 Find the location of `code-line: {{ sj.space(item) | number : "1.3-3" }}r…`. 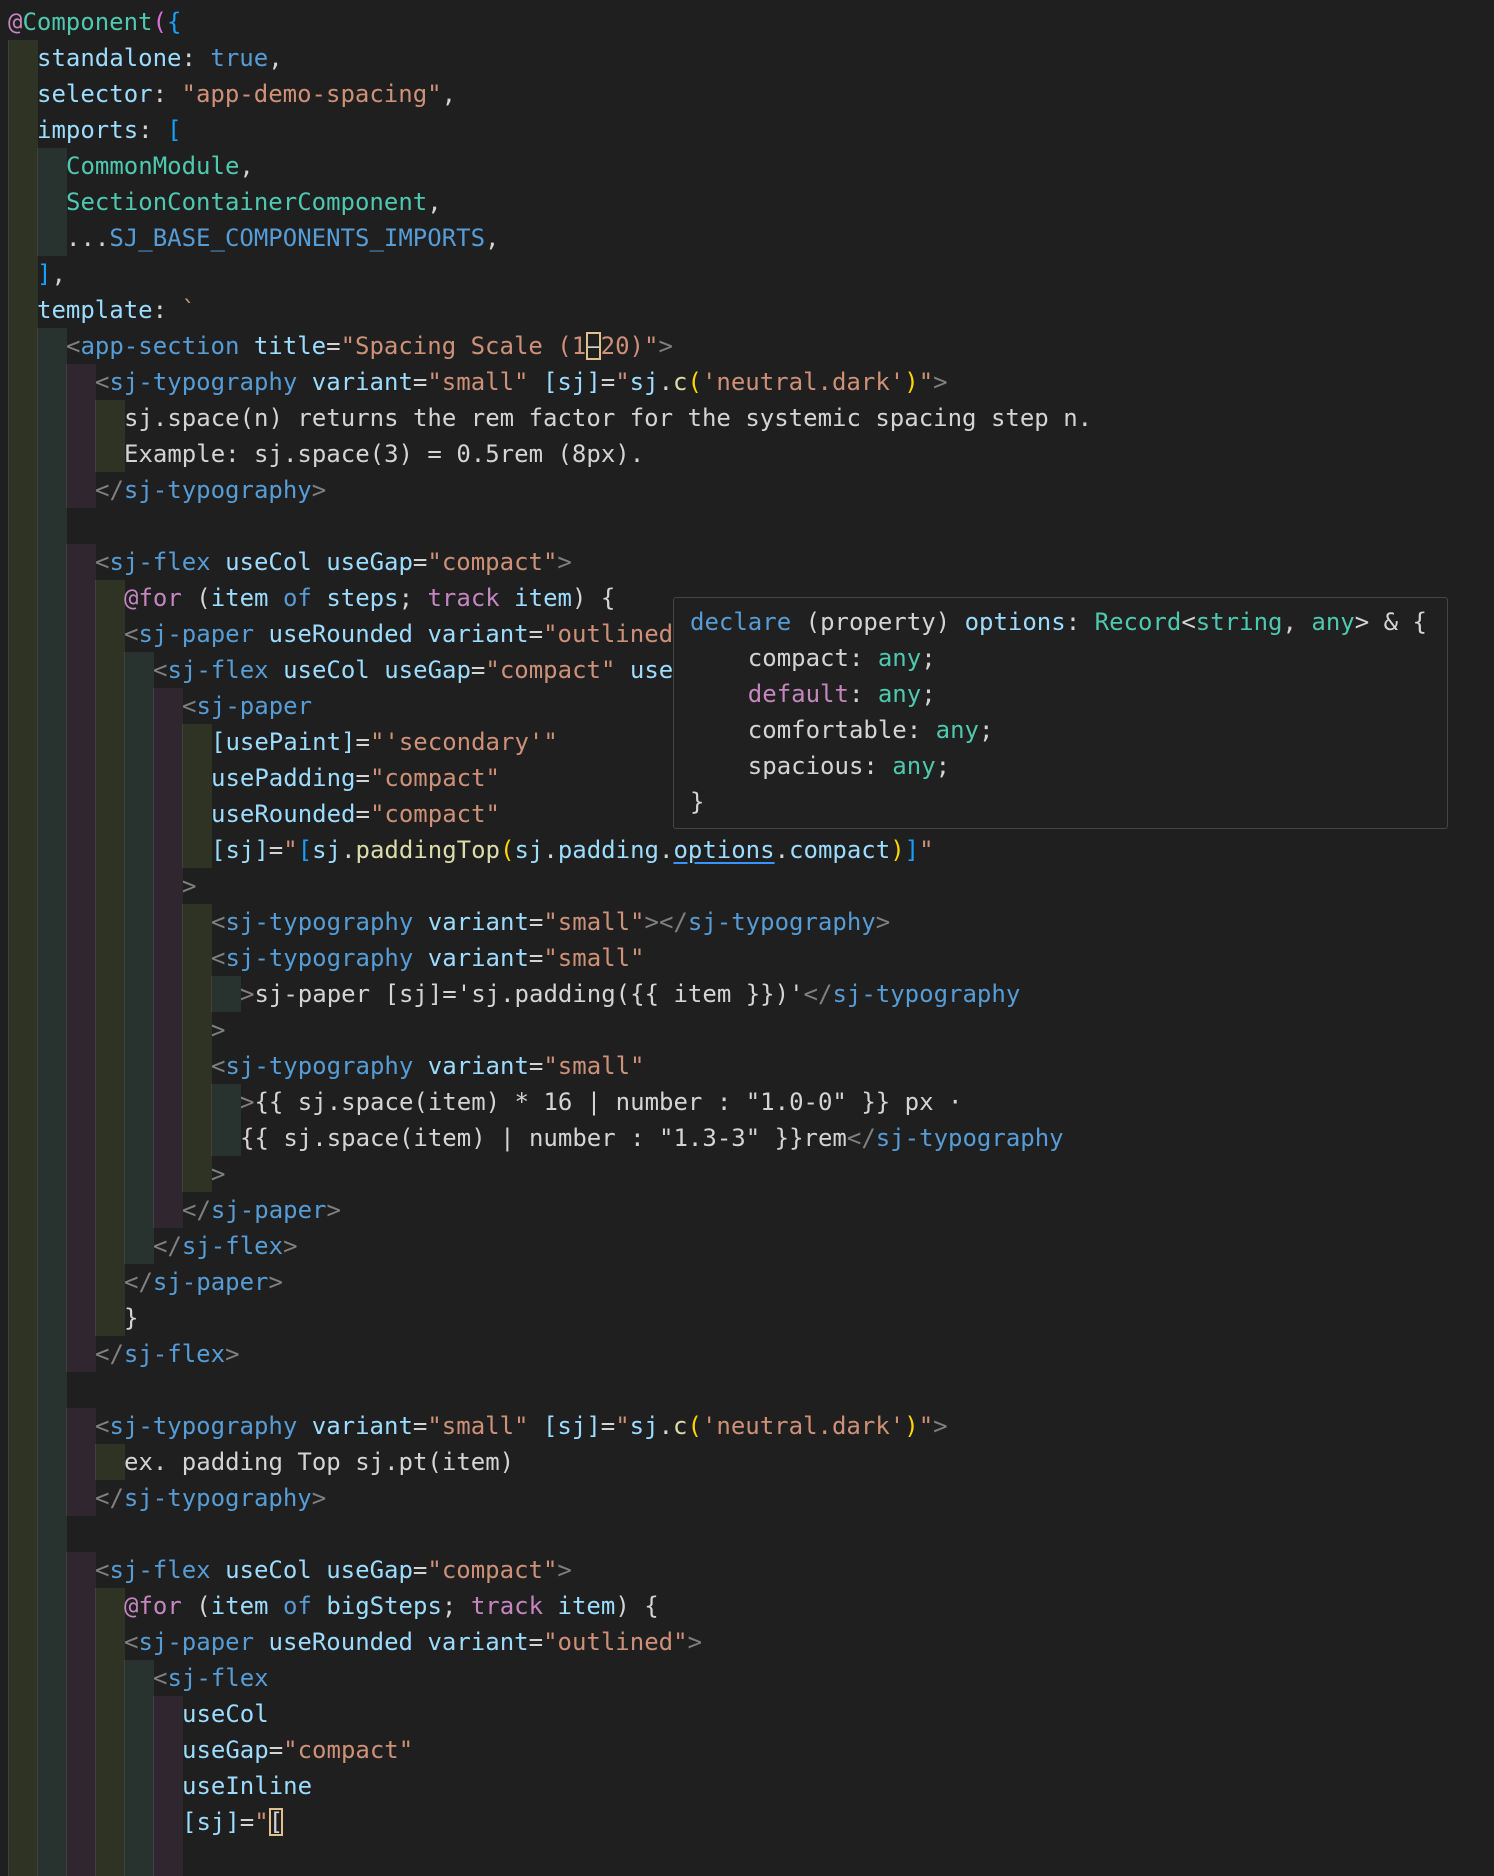

code-line: {{ sj.space(item) | number : "1.3-3" }}r… is located at coordinates (747, 1138).